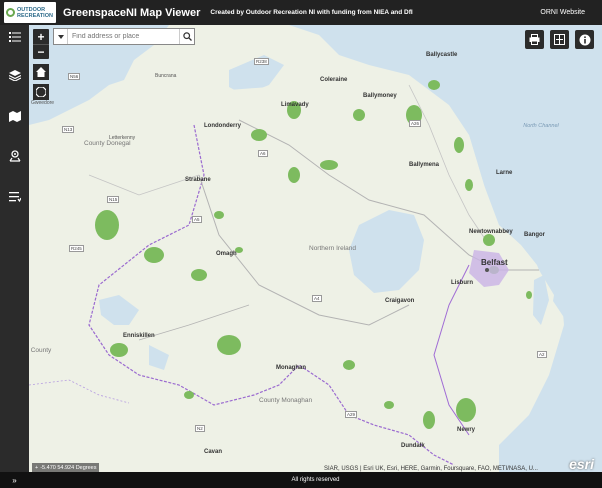 Image resolution: width=602 pixels, height=488 pixels. I want to click on road-n2: N2, so click(200, 428).